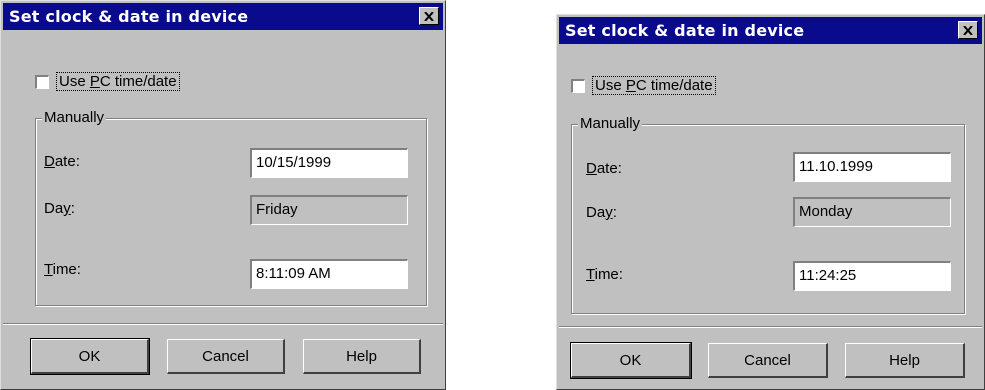  Describe the element at coordinates (872, 167) in the screenshot. I see `date-input: 11.10.1999` at that location.